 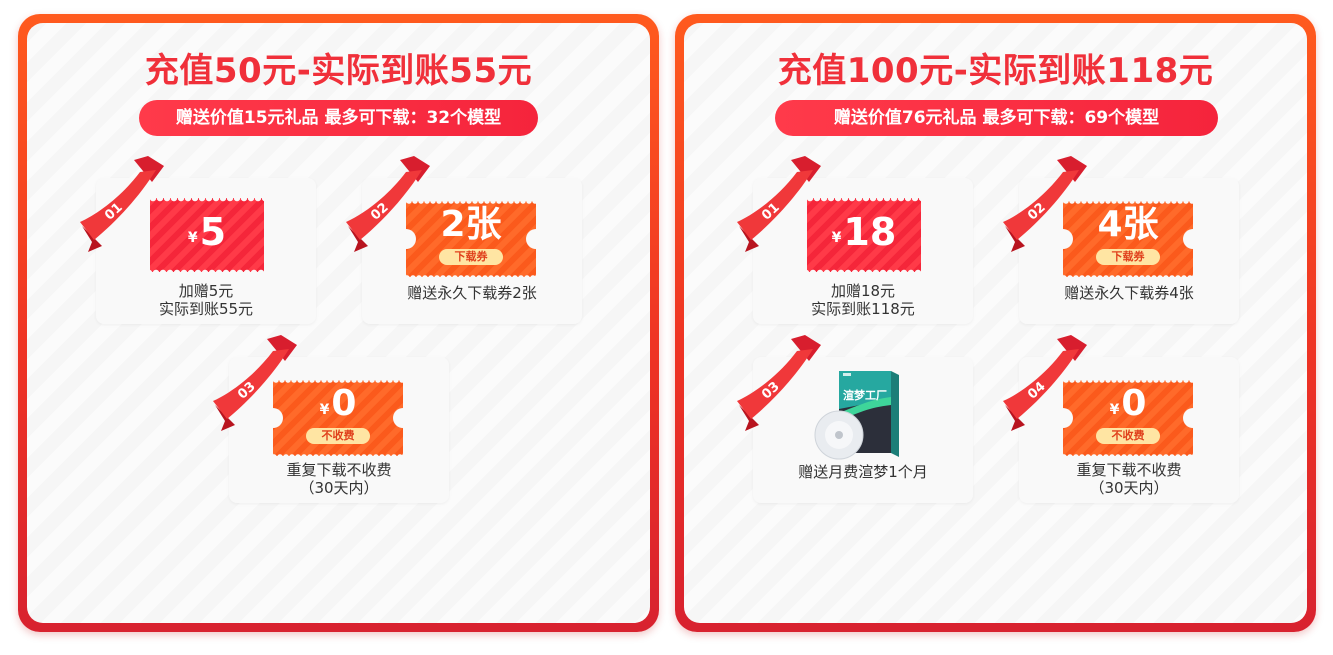 What do you see at coordinates (206, 291) in the screenshot?
I see `caption-line: 加赠5元` at bounding box center [206, 291].